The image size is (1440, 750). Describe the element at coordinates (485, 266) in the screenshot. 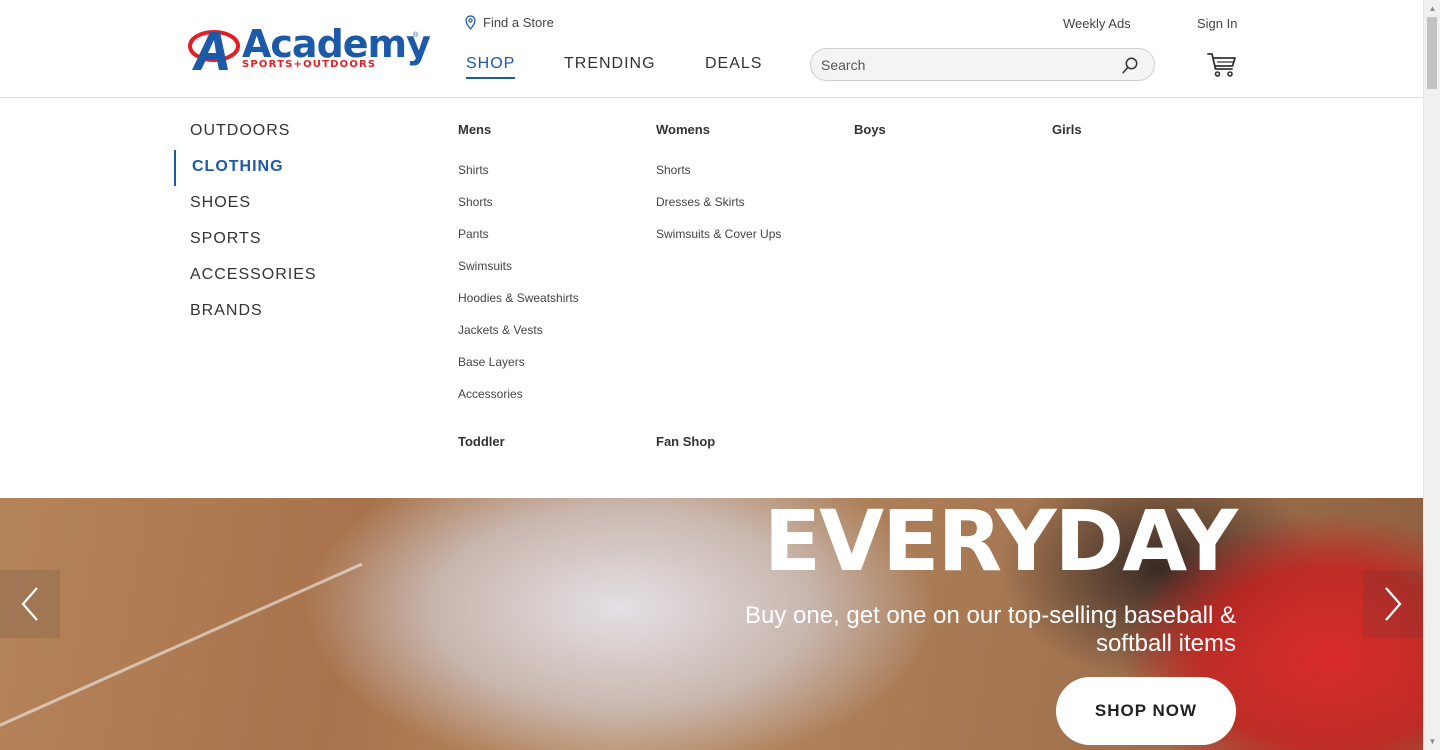

I see `menu-link-mens-swimsuits: Swimsuits` at that location.